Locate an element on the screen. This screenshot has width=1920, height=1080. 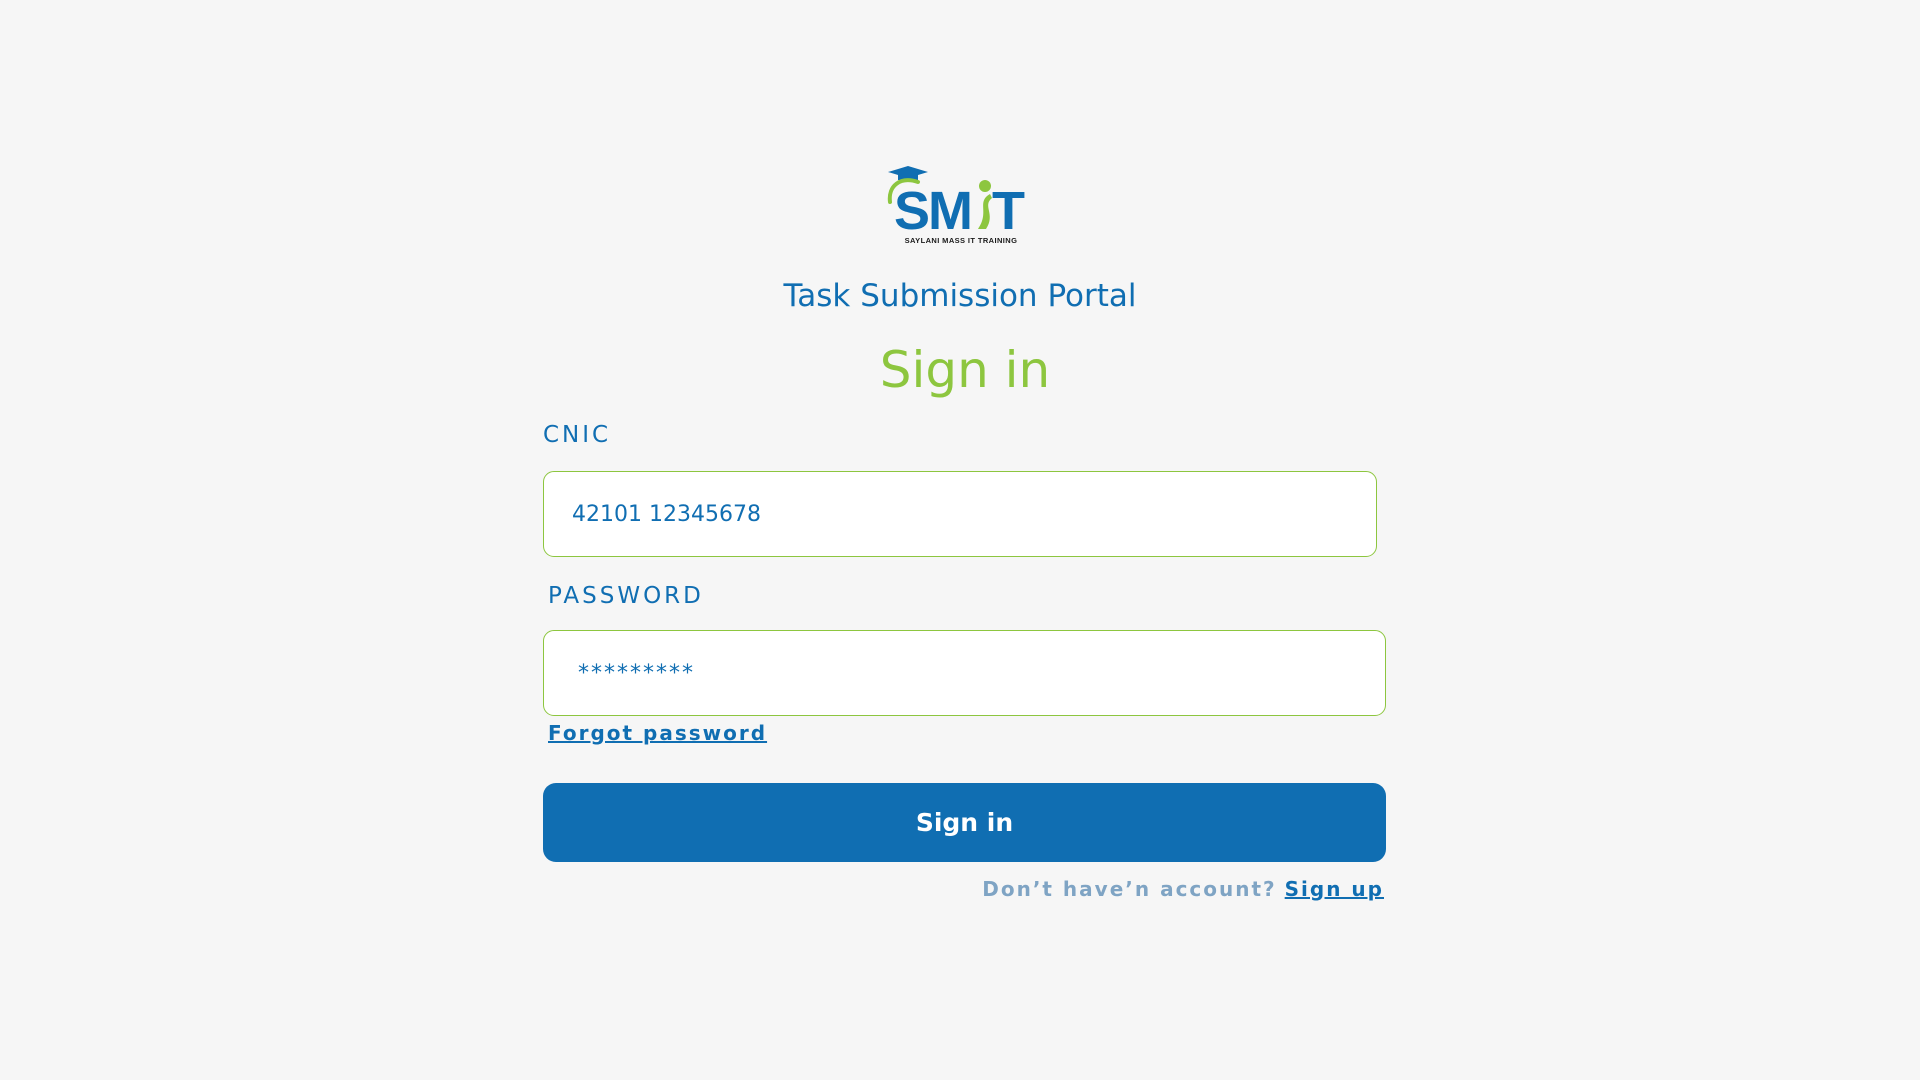
password-label: PASSWORD is located at coordinates (626, 596).